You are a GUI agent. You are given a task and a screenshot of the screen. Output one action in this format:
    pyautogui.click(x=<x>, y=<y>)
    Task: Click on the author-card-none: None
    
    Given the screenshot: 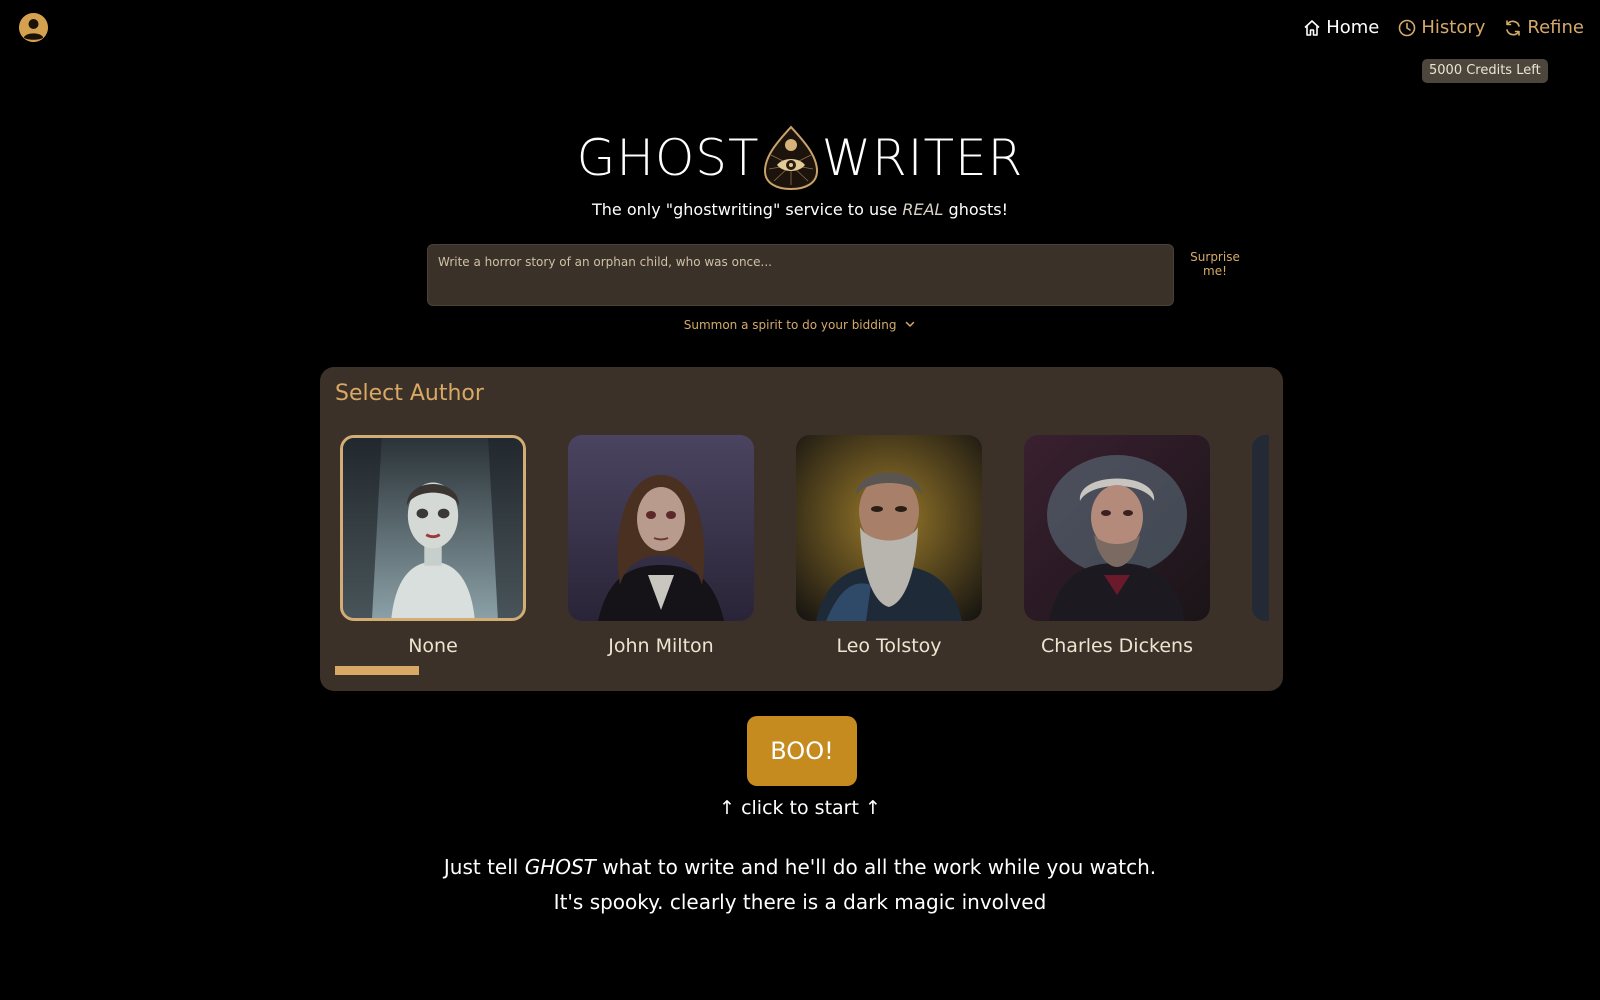 What is the action you would take?
    pyautogui.click(x=433, y=546)
    